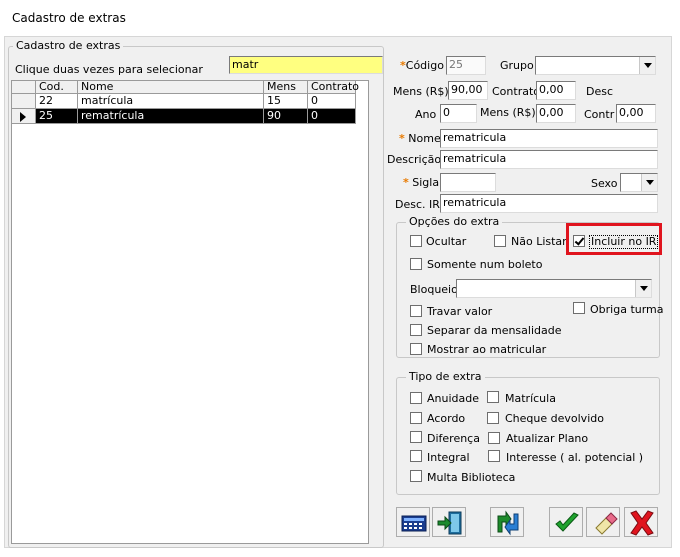 The image size is (680, 557). I want to click on descricao-field: rematricula, so click(549, 159).